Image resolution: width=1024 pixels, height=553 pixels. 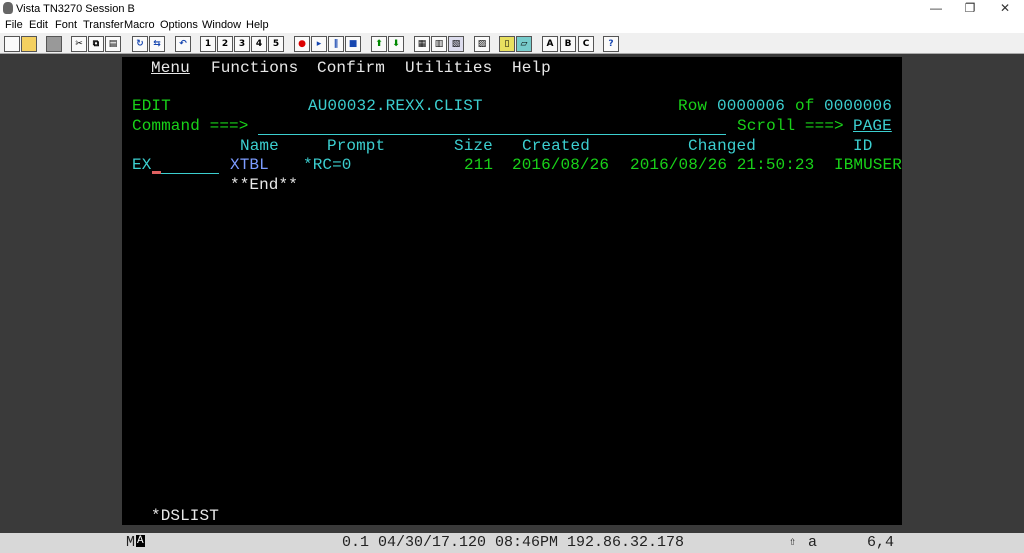 I want to click on action-help: Help, so click(x=531, y=68).